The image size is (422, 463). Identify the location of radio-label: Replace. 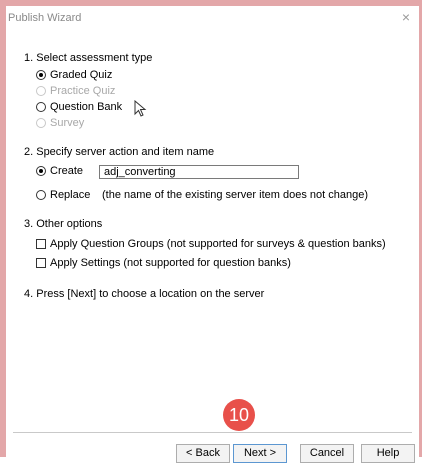
(70, 195).